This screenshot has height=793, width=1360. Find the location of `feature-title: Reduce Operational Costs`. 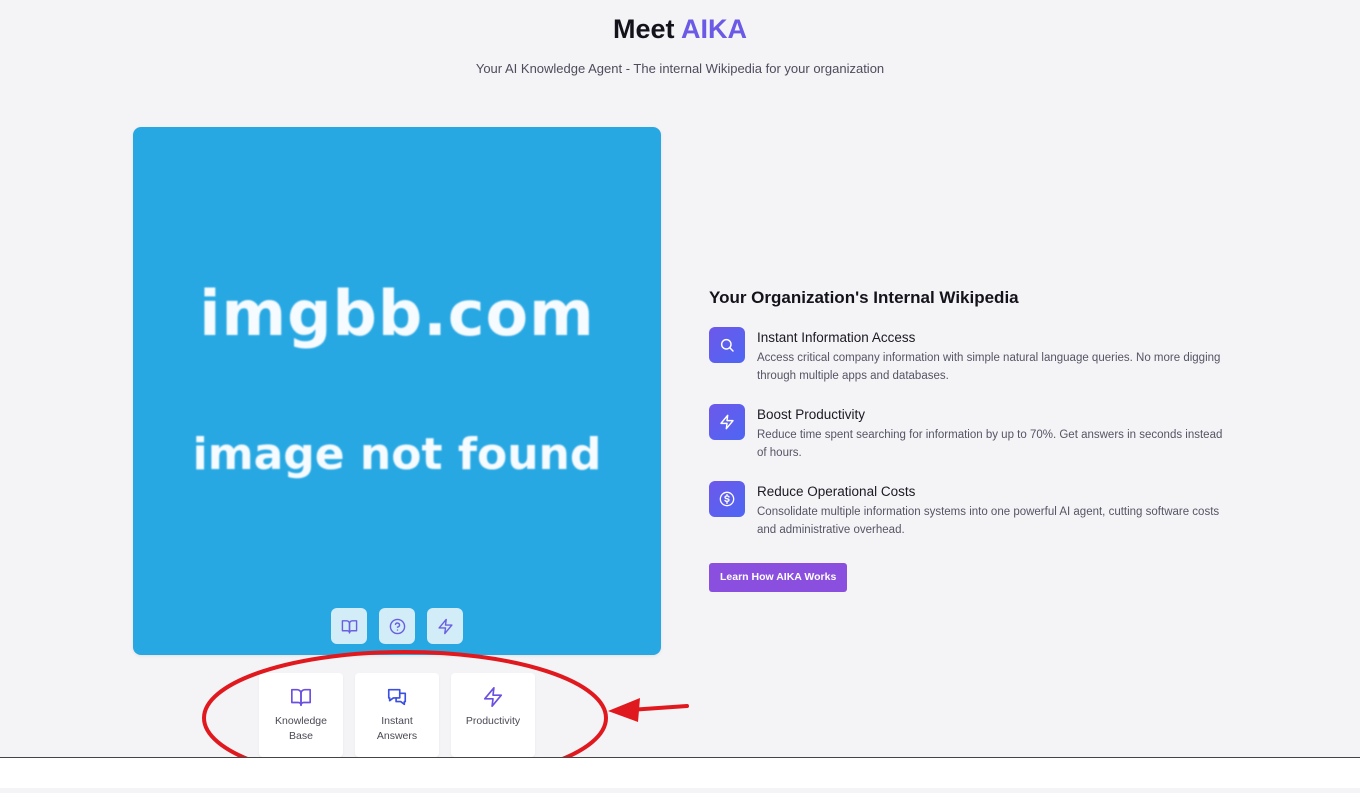

feature-title: Reduce Operational Costs is located at coordinates (836, 491).